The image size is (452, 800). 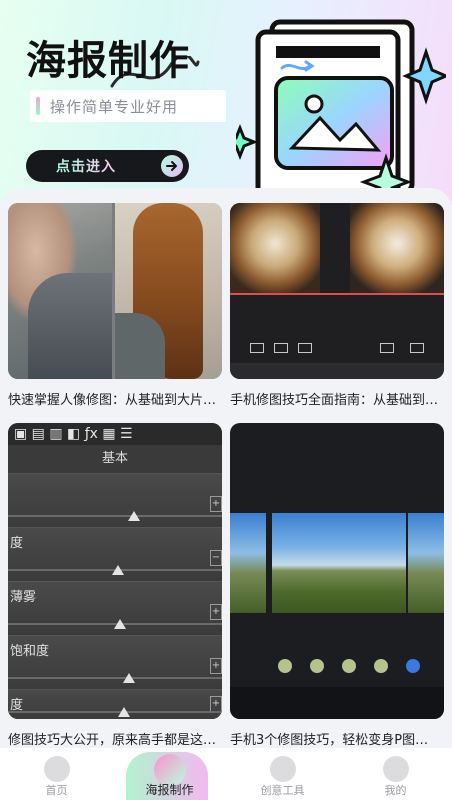 I want to click on tab-tools: 创意工具, so click(x=282, y=774).